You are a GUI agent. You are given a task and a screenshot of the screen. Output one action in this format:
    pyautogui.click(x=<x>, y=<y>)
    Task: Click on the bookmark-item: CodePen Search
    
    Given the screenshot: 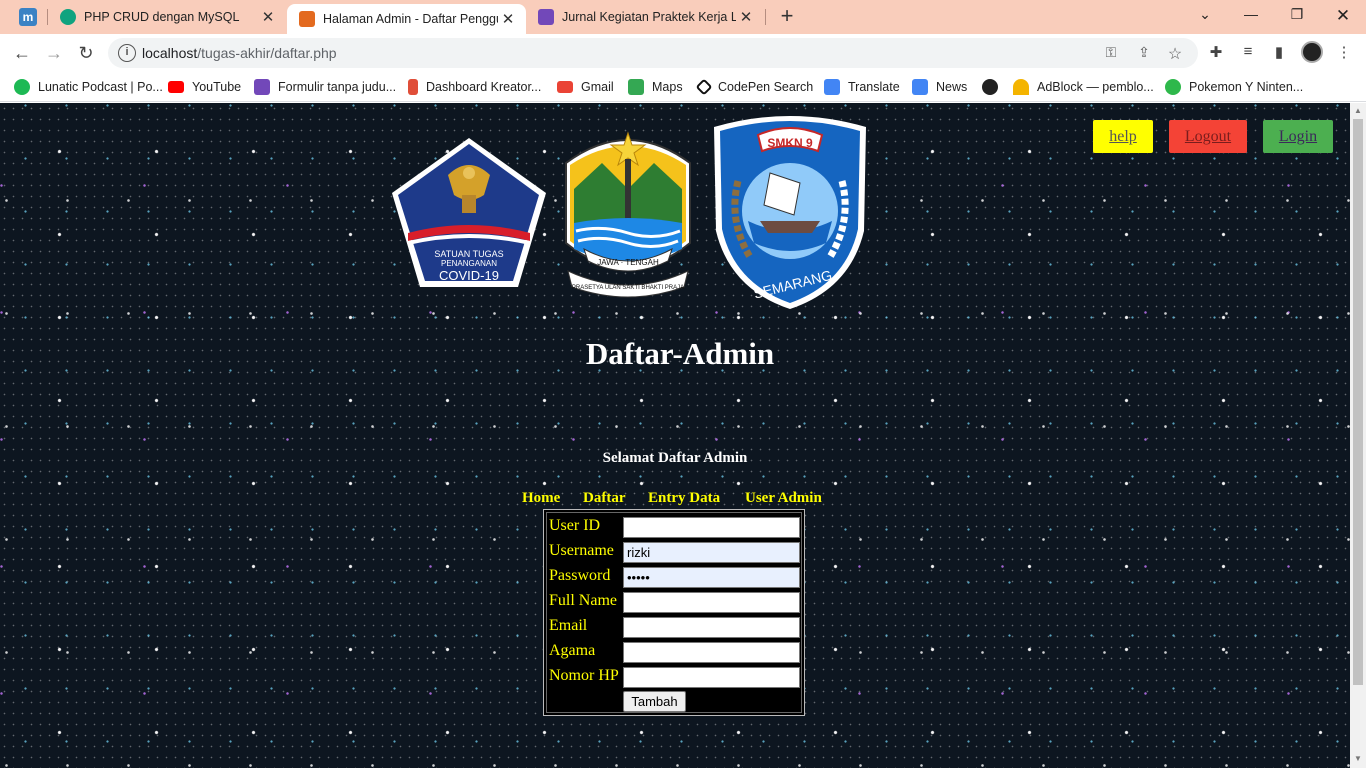 What is the action you would take?
    pyautogui.click(x=754, y=87)
    